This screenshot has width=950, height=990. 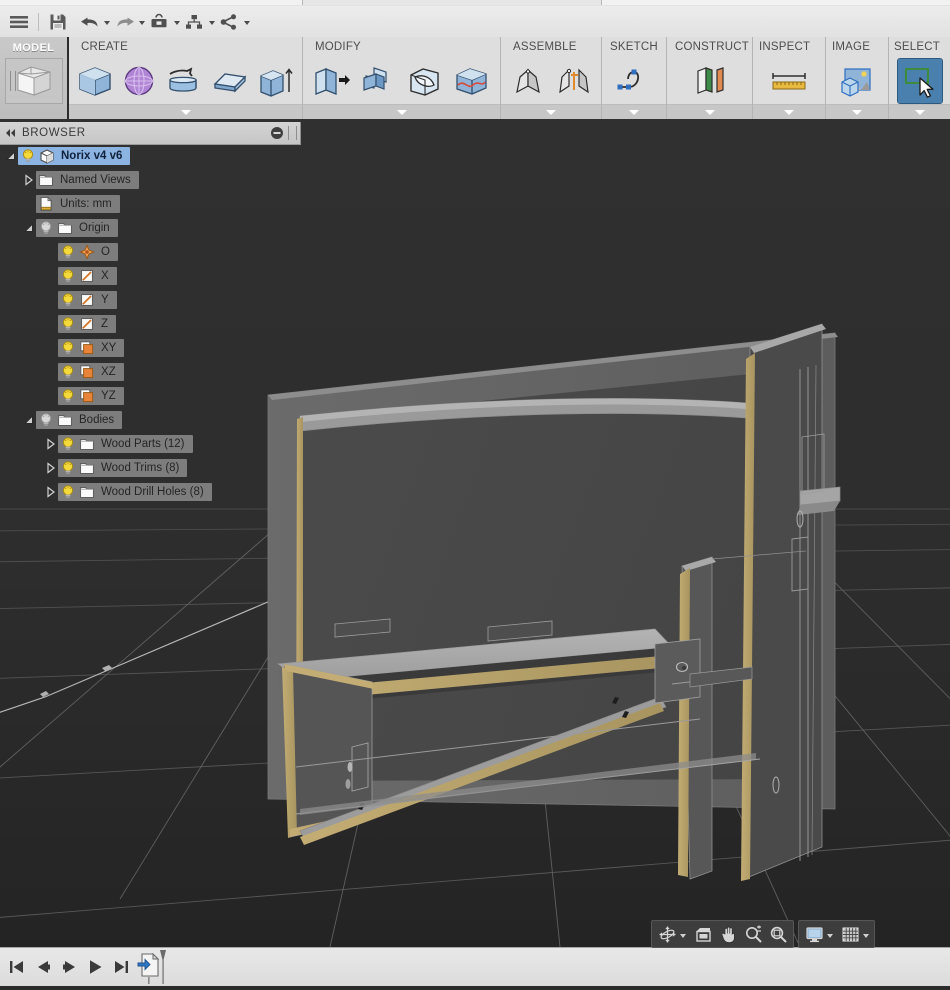 I want to click on tree-item-named-views: Named Views, so click(x=150, y=180).